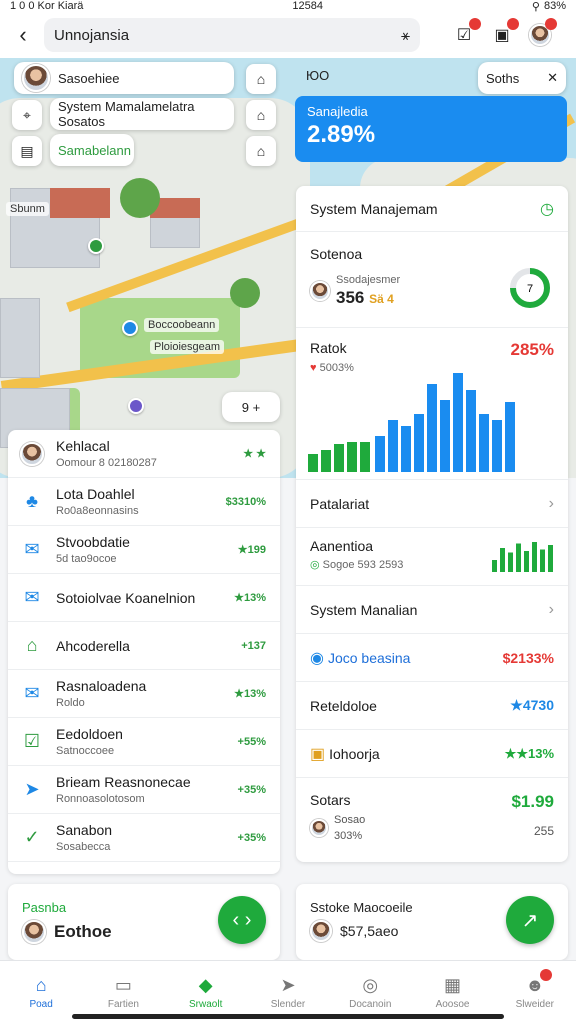 Image resolution: width=576 pixels, height=1024 pixels. Describe the element at coordinates (535, 992) in the screenshot. I see `nav-profile: ☻ Slweider` at that location.